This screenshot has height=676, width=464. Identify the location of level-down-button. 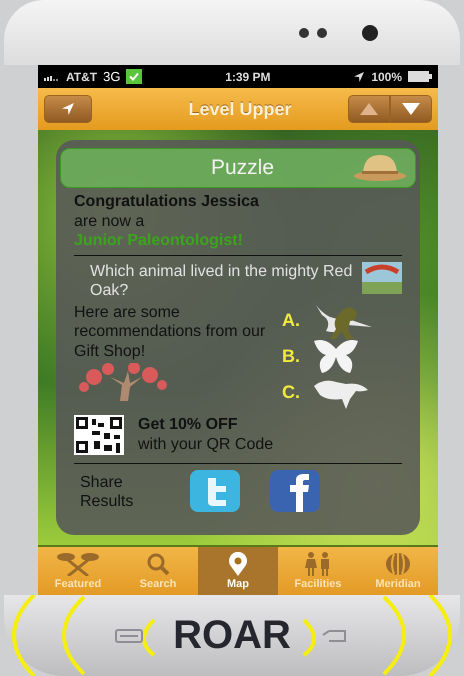
(411, 109).